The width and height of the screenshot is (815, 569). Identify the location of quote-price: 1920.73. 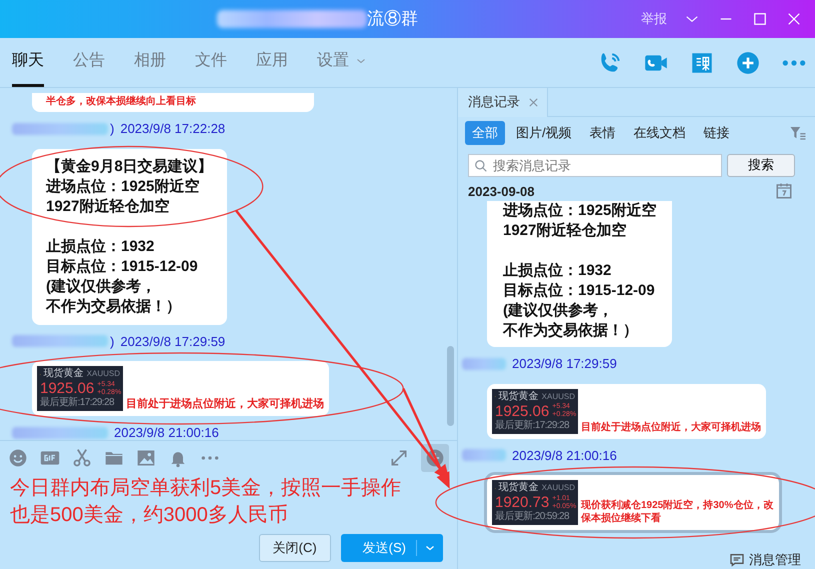
(522, 502).